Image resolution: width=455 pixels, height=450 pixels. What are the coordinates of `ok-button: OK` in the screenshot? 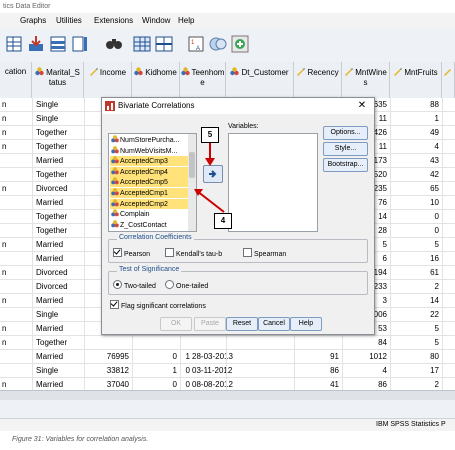 It's located at (176, 324).